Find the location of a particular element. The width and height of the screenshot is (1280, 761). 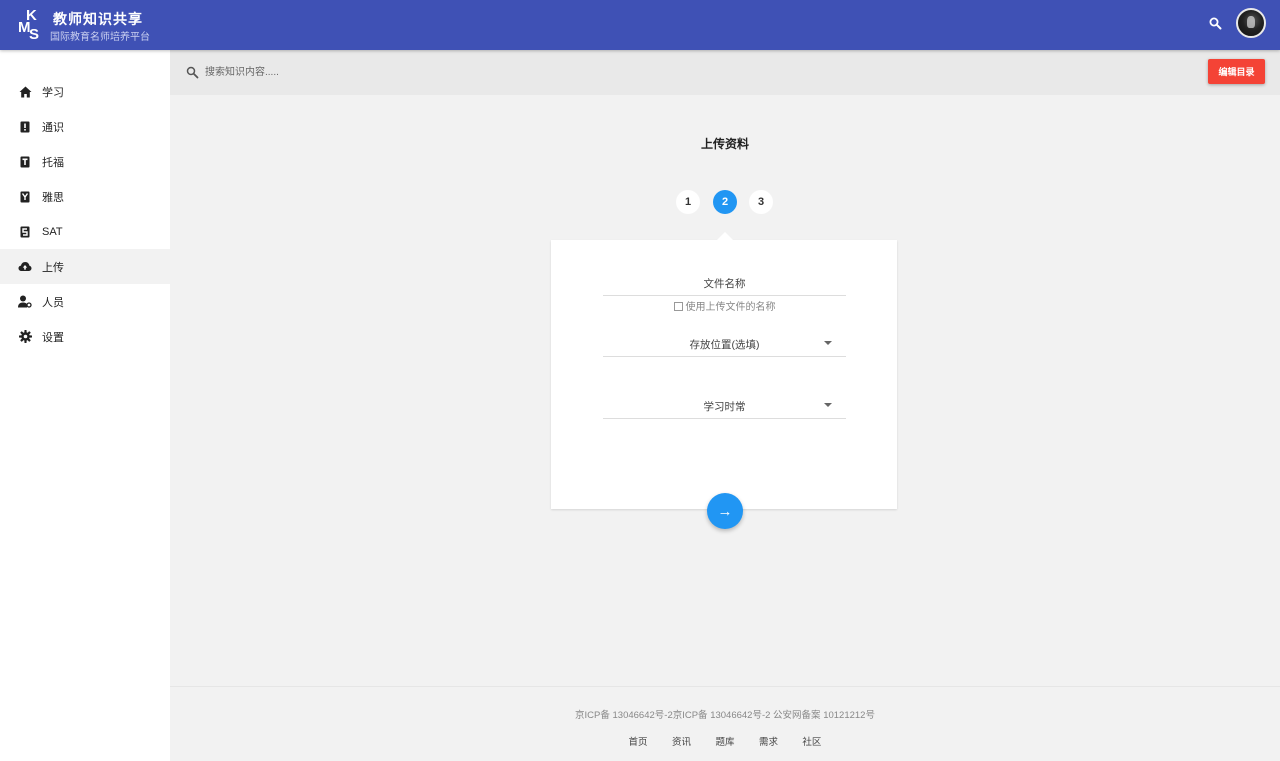

knowledge-search-bar: 编辑目录 is located at coordinates (725, 72).